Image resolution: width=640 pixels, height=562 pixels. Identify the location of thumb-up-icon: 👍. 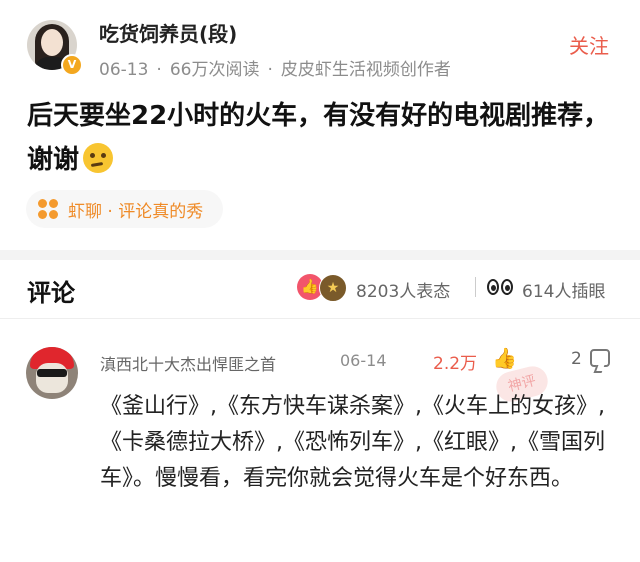
(504, 358).